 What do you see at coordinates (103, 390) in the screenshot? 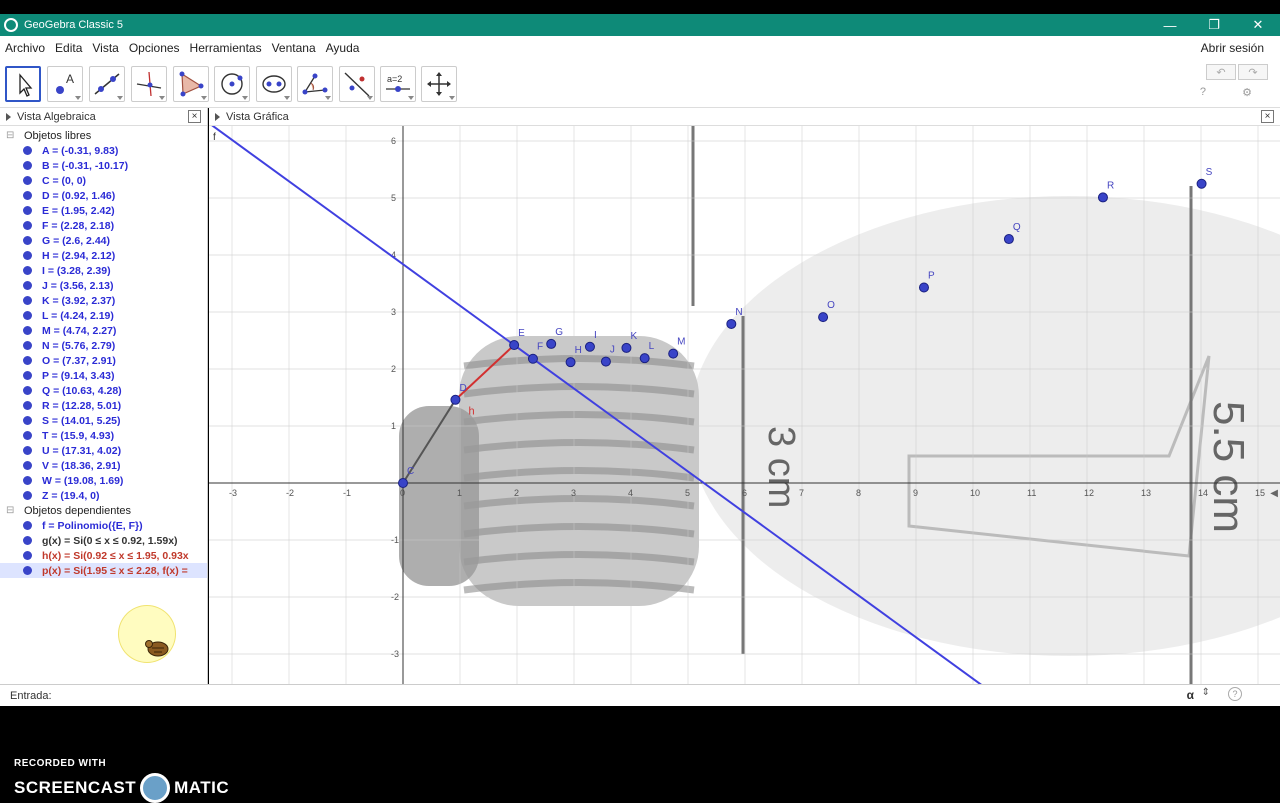
I see `algebra-row: Q = (10.63, 4.28)` at bounding box center [103, 390].